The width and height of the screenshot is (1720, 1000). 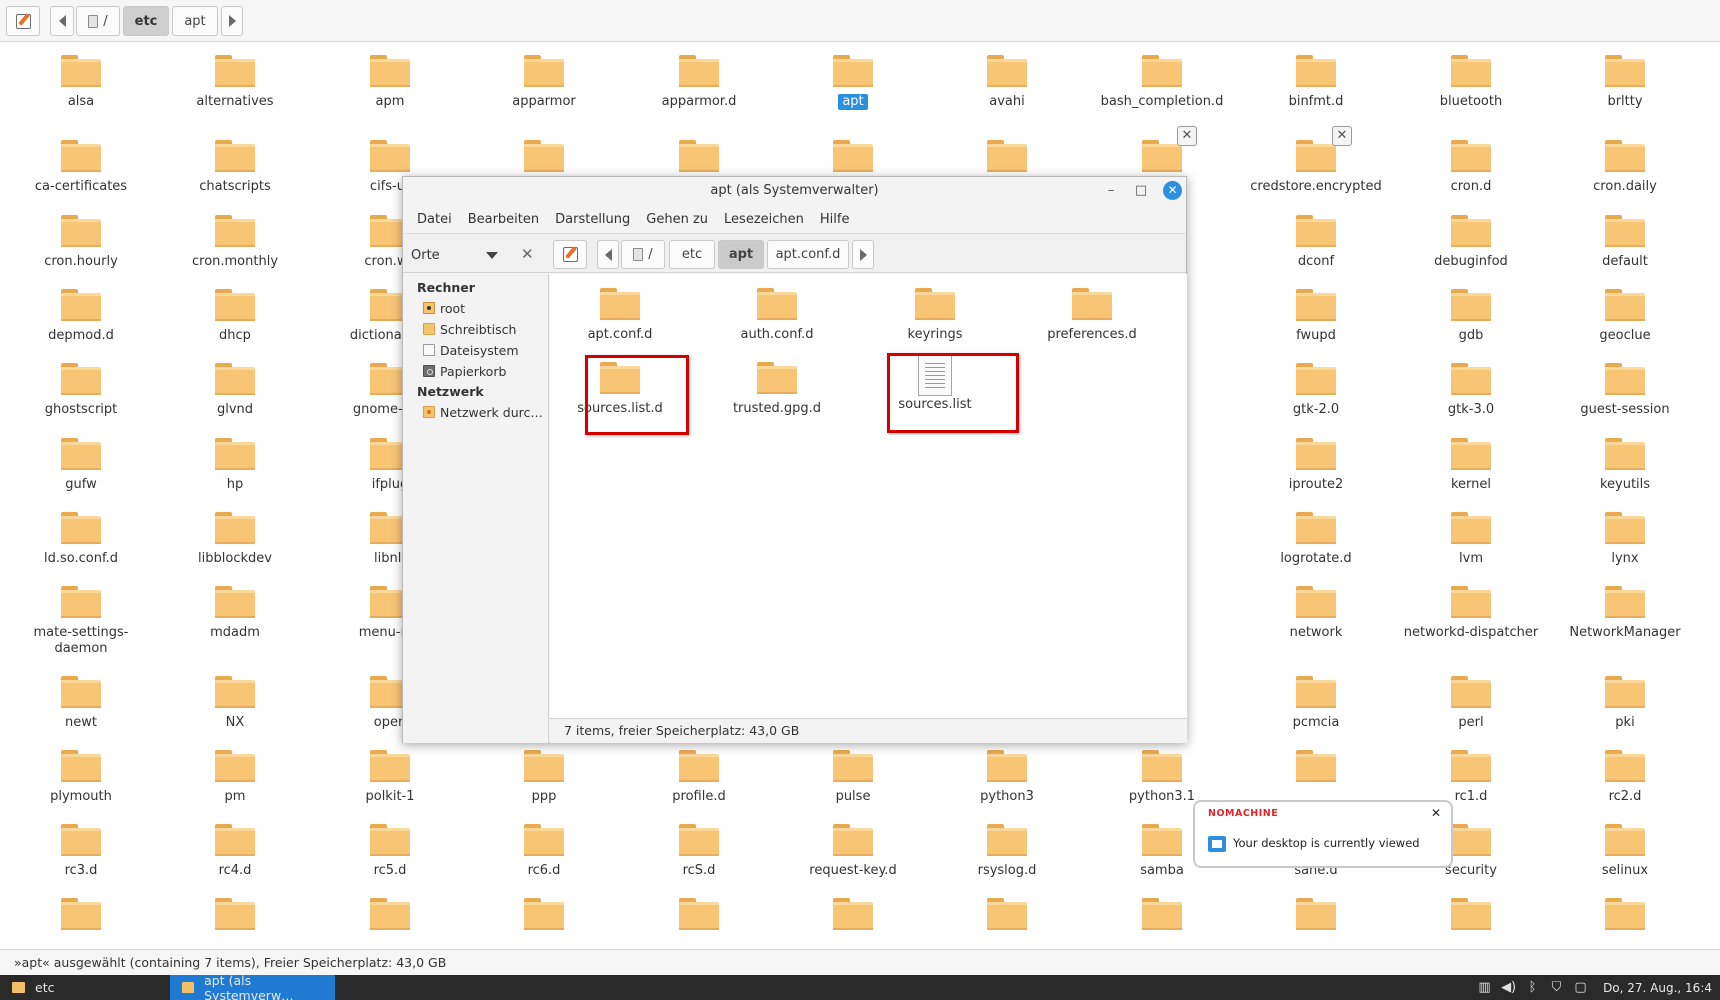 What do you see at coordinates (23, 21) in the screenshot?
I see `edit-location-button` at bounding box center [23, 21].